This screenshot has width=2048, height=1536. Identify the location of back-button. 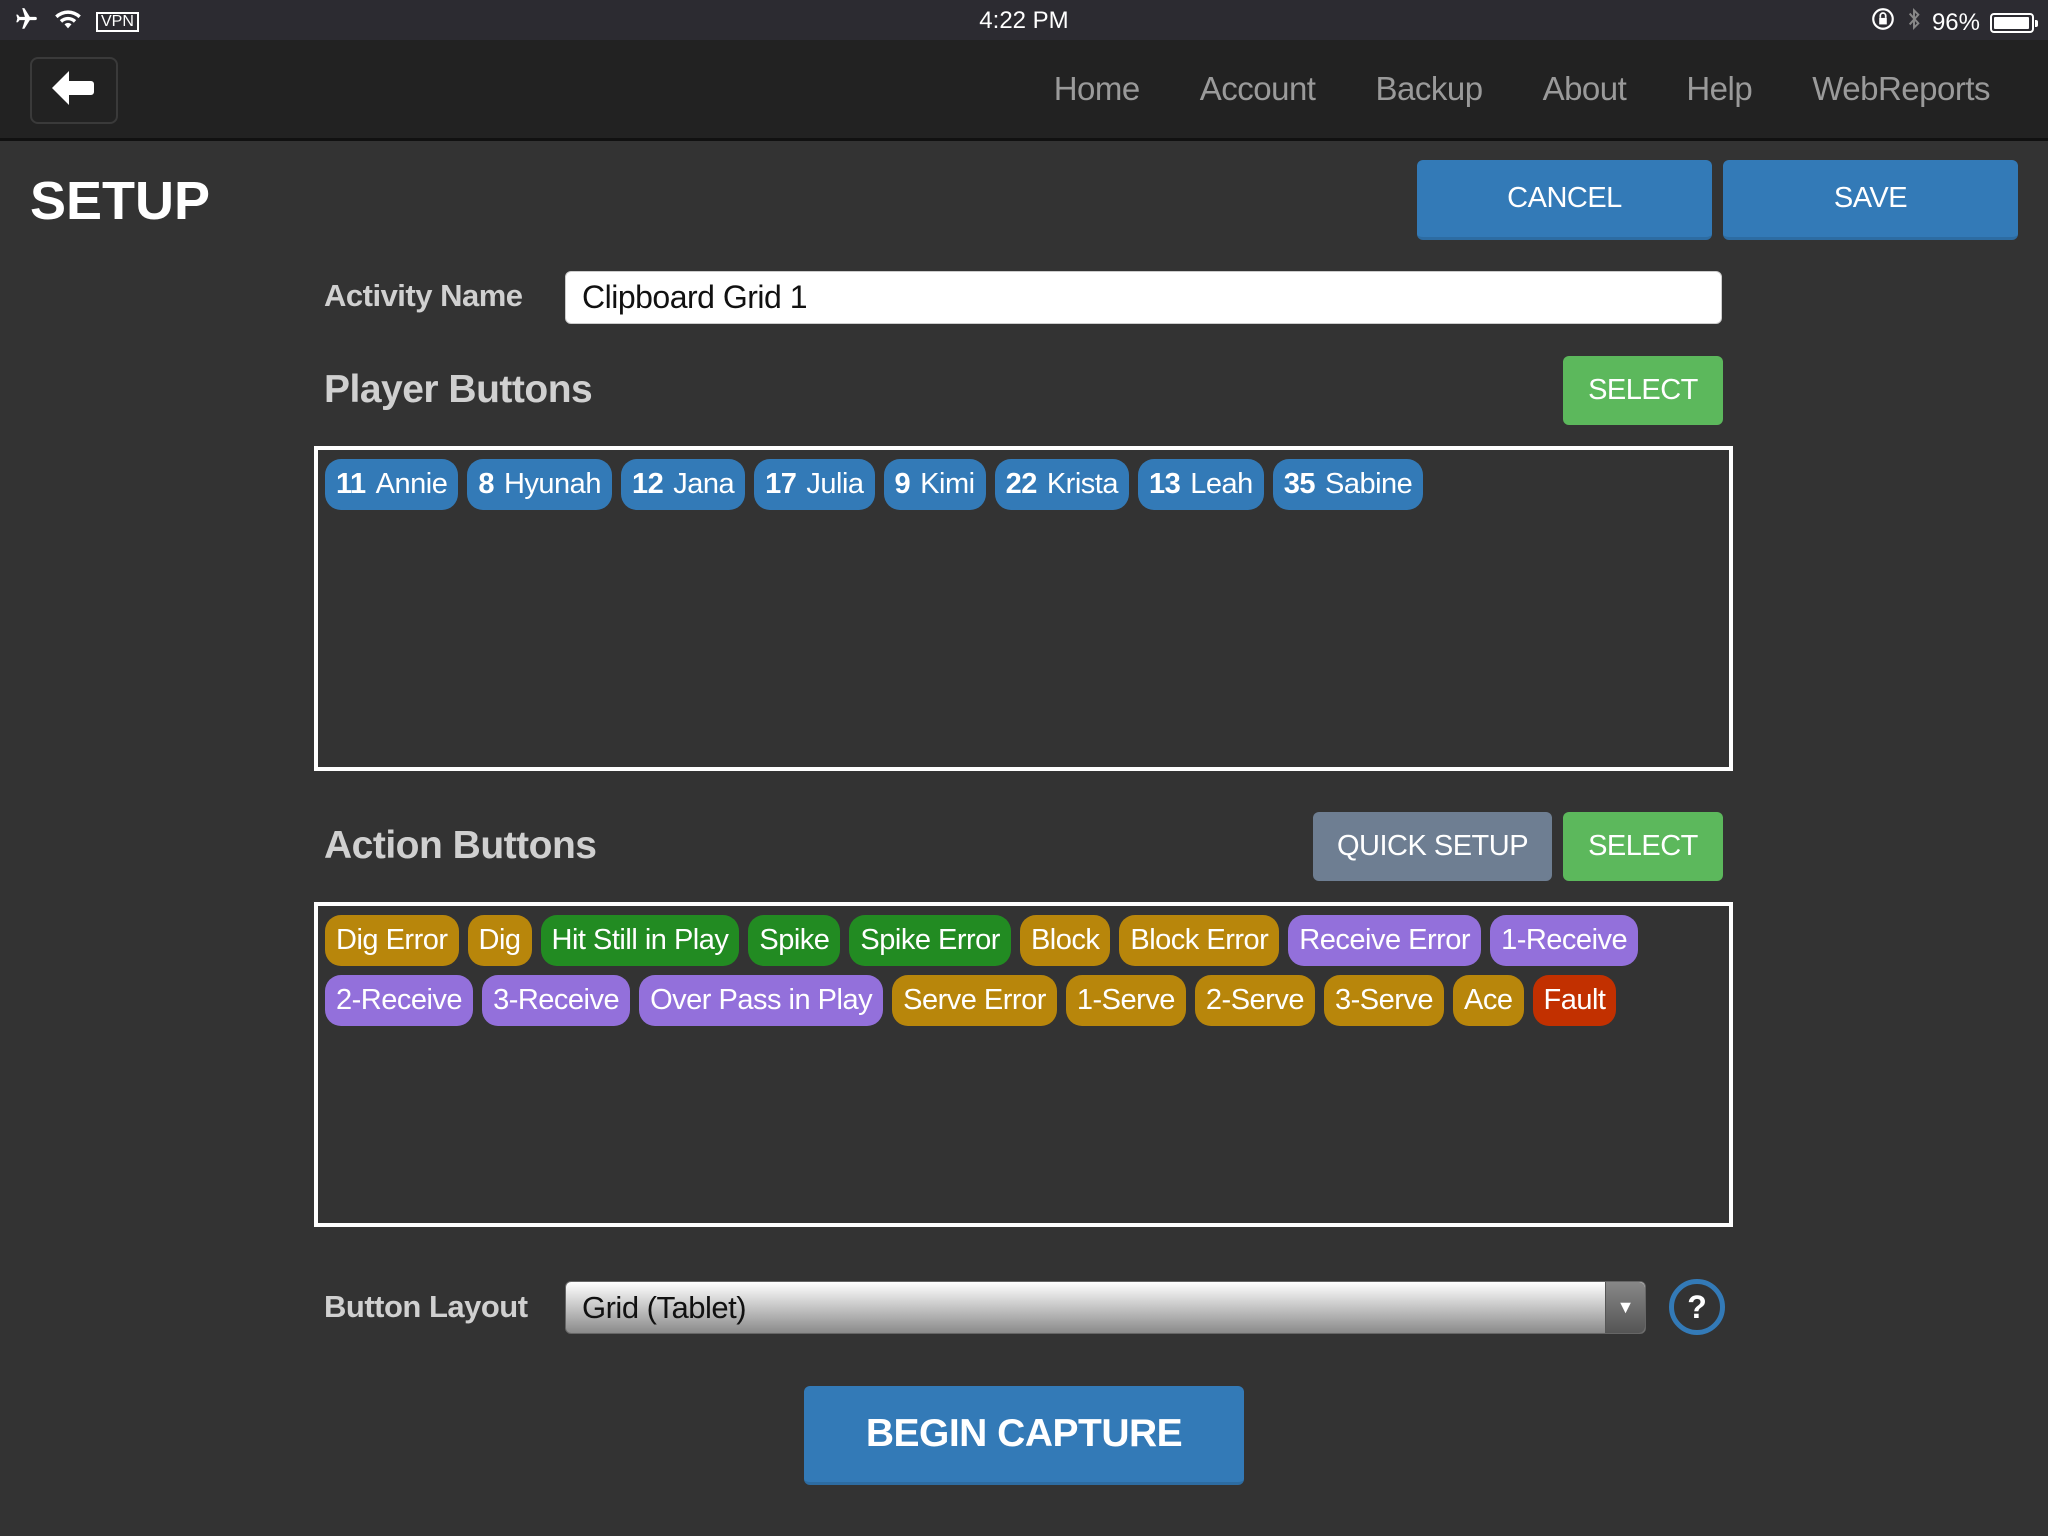
(74, 90).